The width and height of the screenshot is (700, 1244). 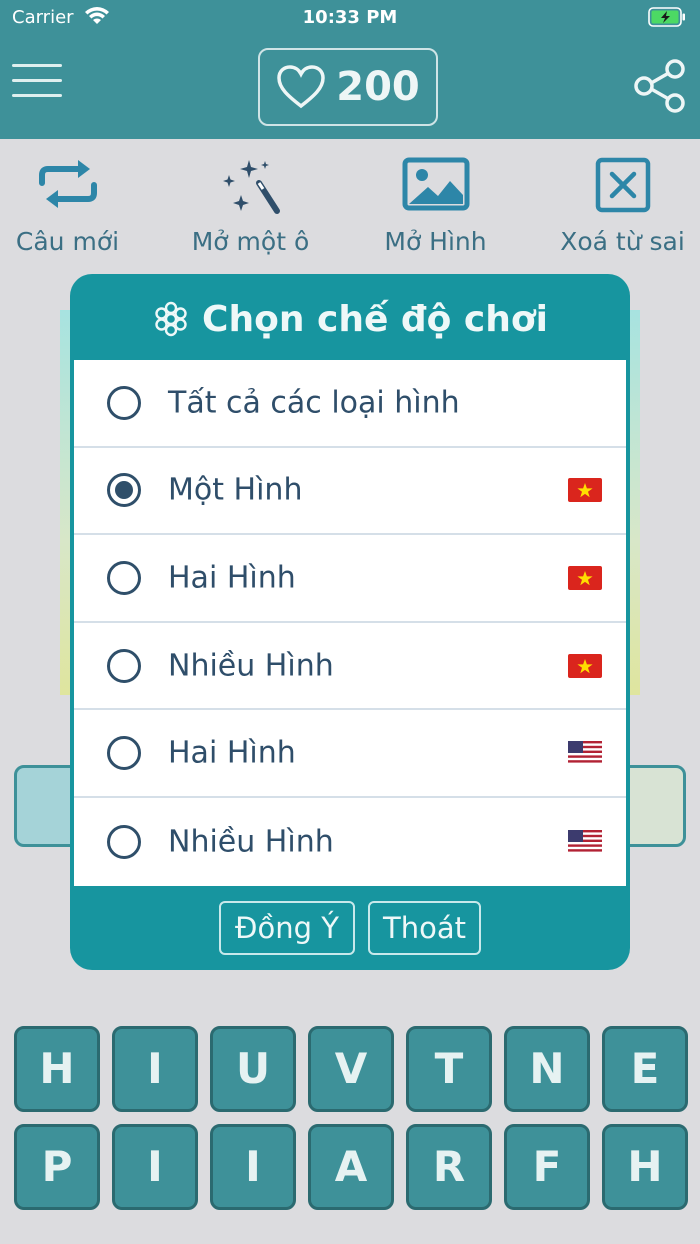 I want to click on flower-icon, so click(x=171, y=319).